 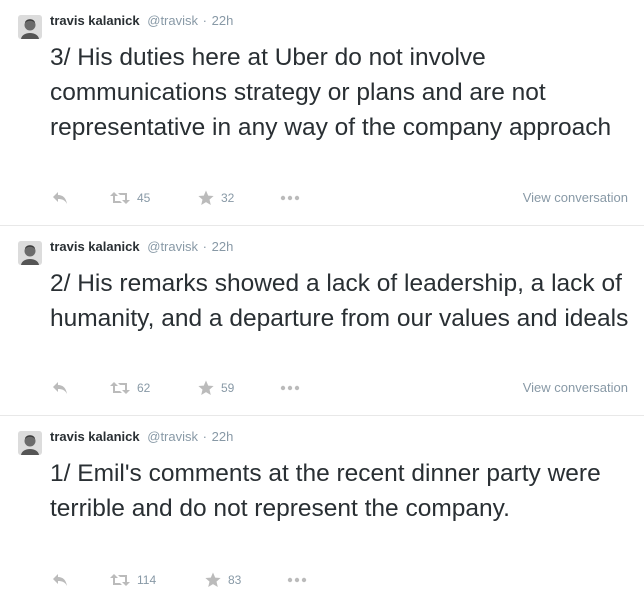 What do you see at coordinates (147, 580) in the screenshot?
I see `retweet-count: 114` at bounding box center [147, 580].